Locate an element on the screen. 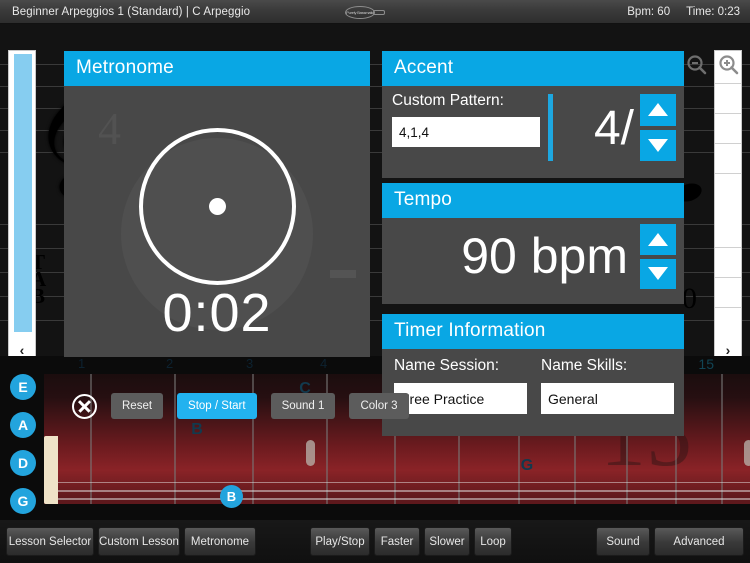 This screenshot has height=563, width=750. accent-panel-body: Custom Pattern: 4/ is located at coordinates (533, 127).